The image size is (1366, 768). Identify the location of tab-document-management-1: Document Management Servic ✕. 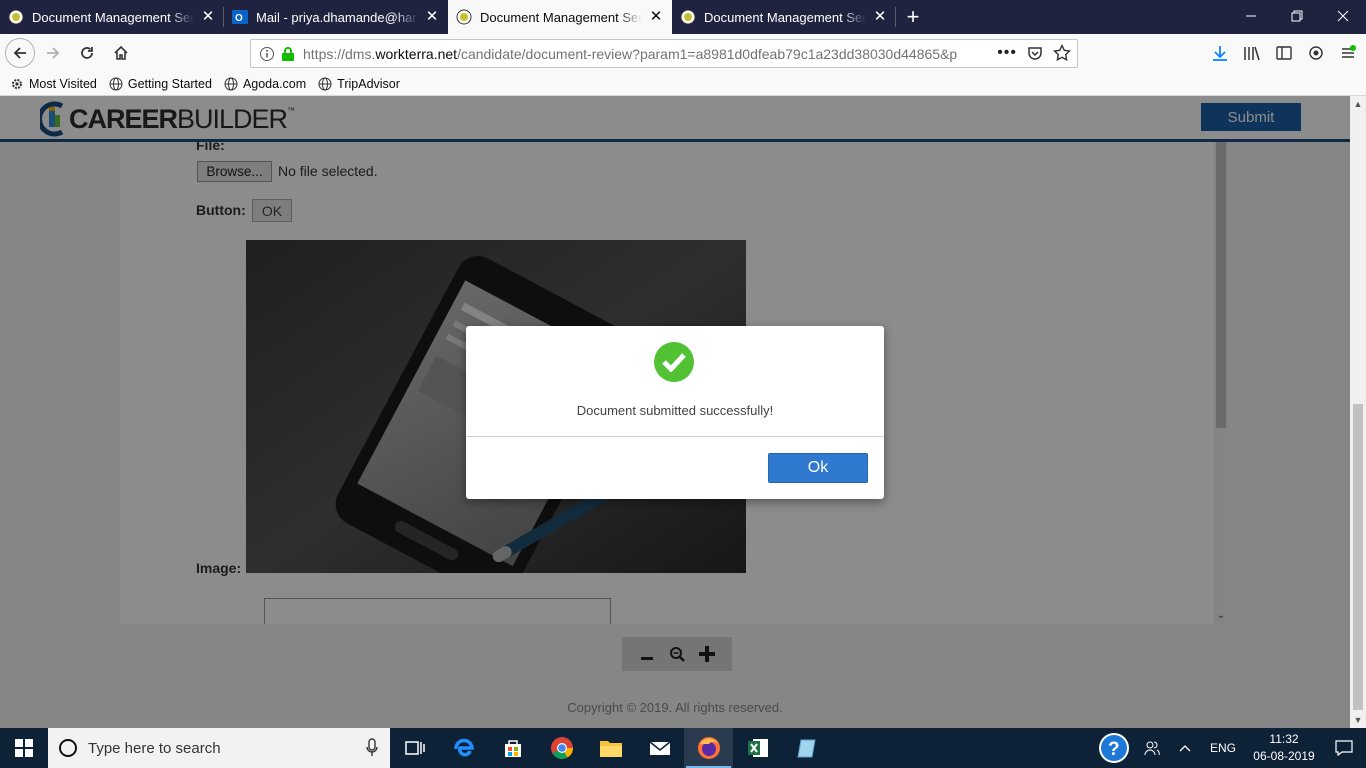
(112, 17).